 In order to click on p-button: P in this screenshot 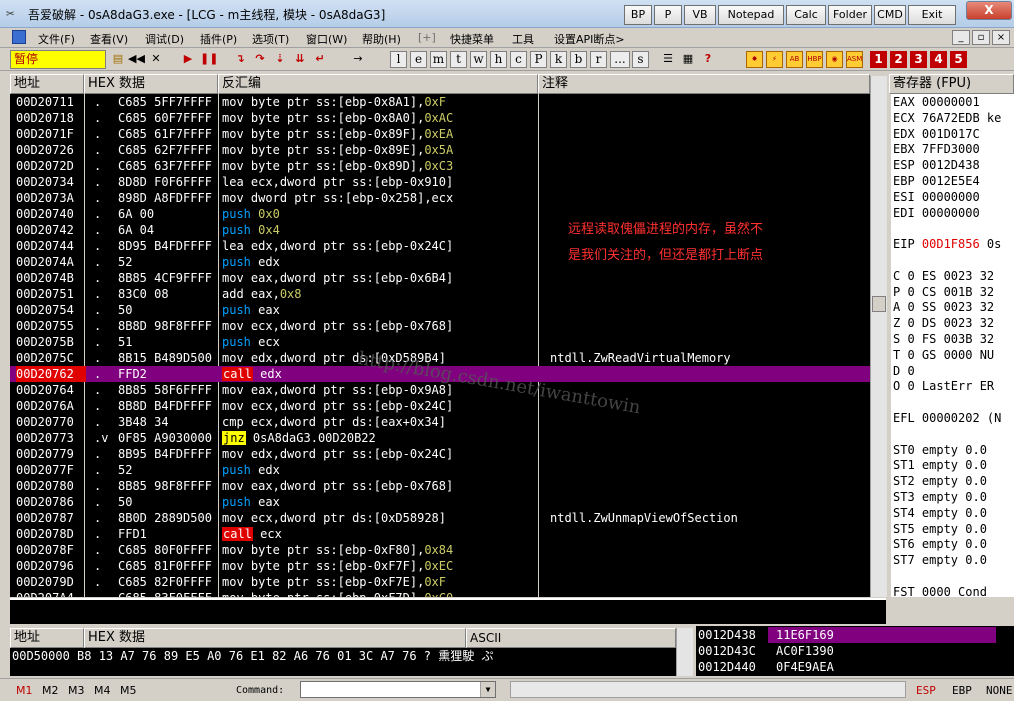, I will do `click(668, 15)`.